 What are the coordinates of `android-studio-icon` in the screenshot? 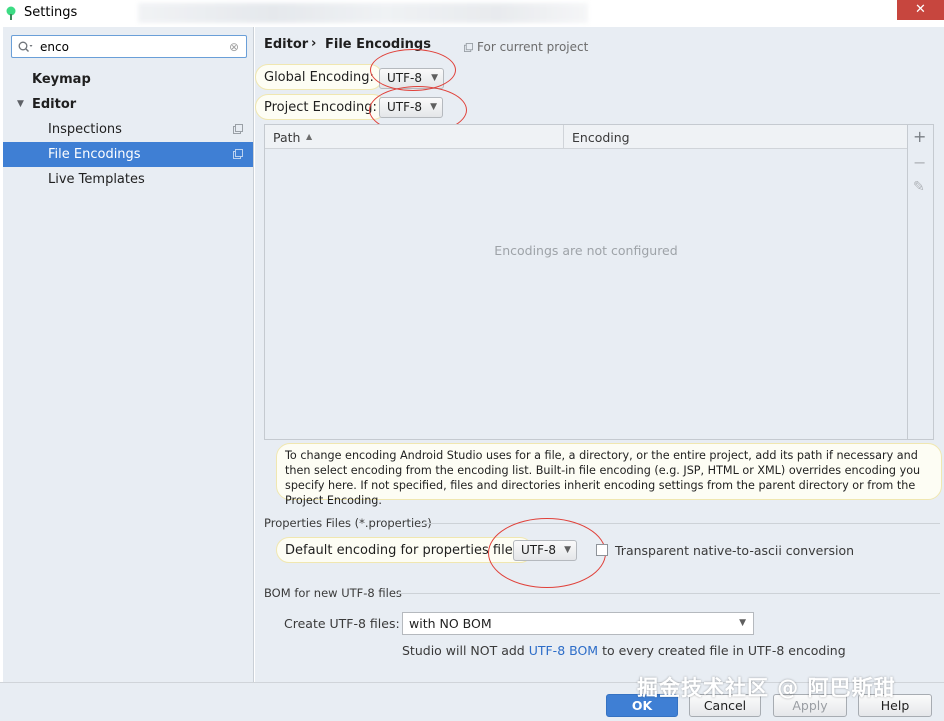 It's located at (11, 13).